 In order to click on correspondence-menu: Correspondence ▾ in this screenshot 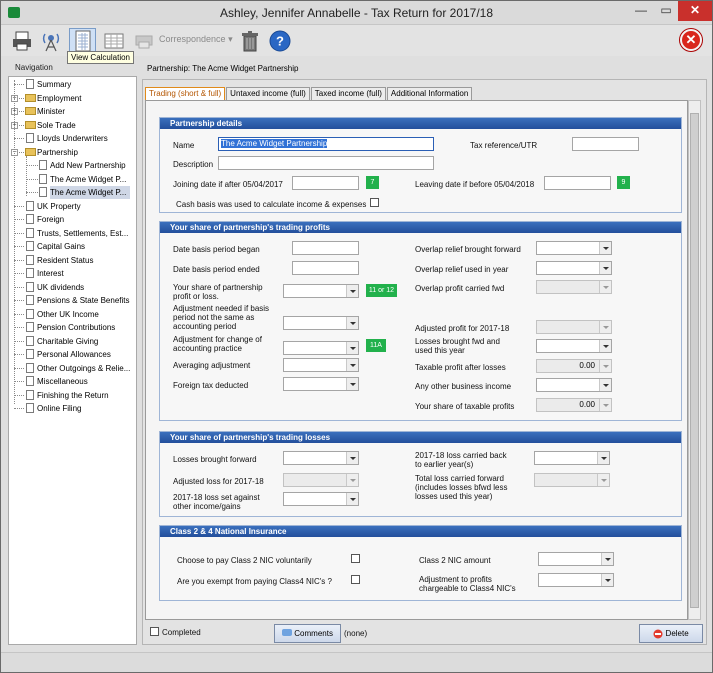, I will do `click(196, 39)`.